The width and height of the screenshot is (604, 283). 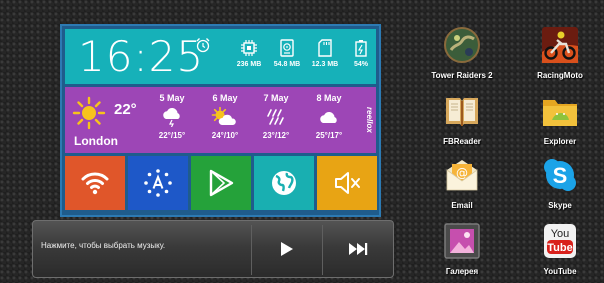 What do you see at coordinates (560, 205) in the screenshot?
I see `app-label: Skype` at bounding box center [560, 205].